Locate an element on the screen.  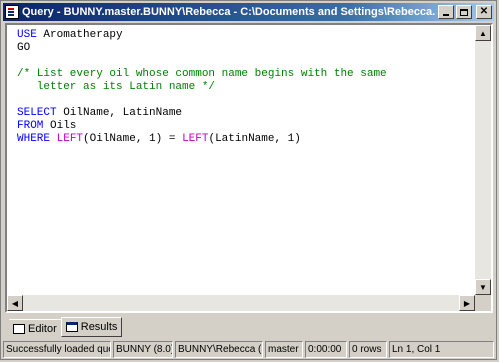
code-token: (OilName, 1) = is located at coordinates (133, 139).